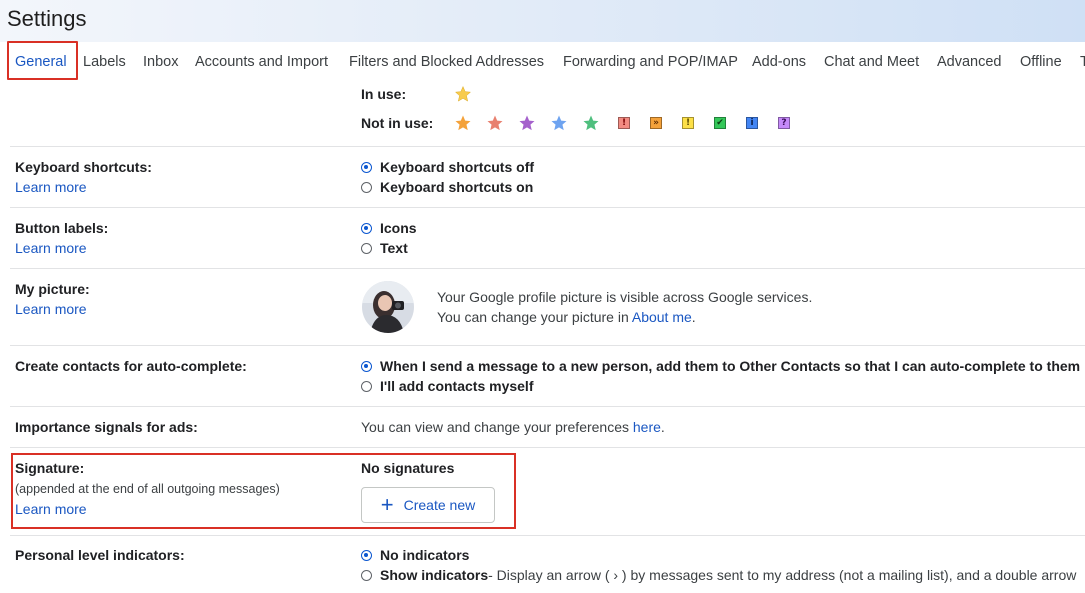  Describe the element at coordinates (688, 123) in the screenshot. I see `yellow-bang-icon: !` at that location.